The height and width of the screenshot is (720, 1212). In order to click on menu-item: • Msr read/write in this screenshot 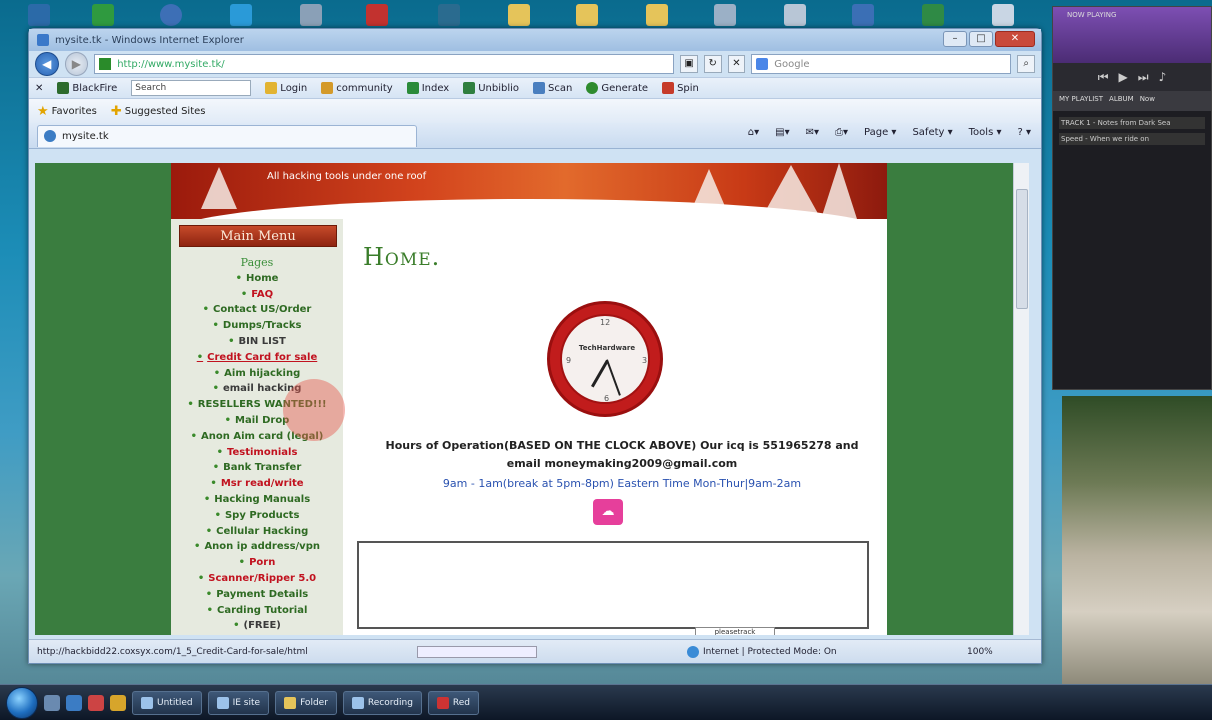, I will do `click(257, 484)`.